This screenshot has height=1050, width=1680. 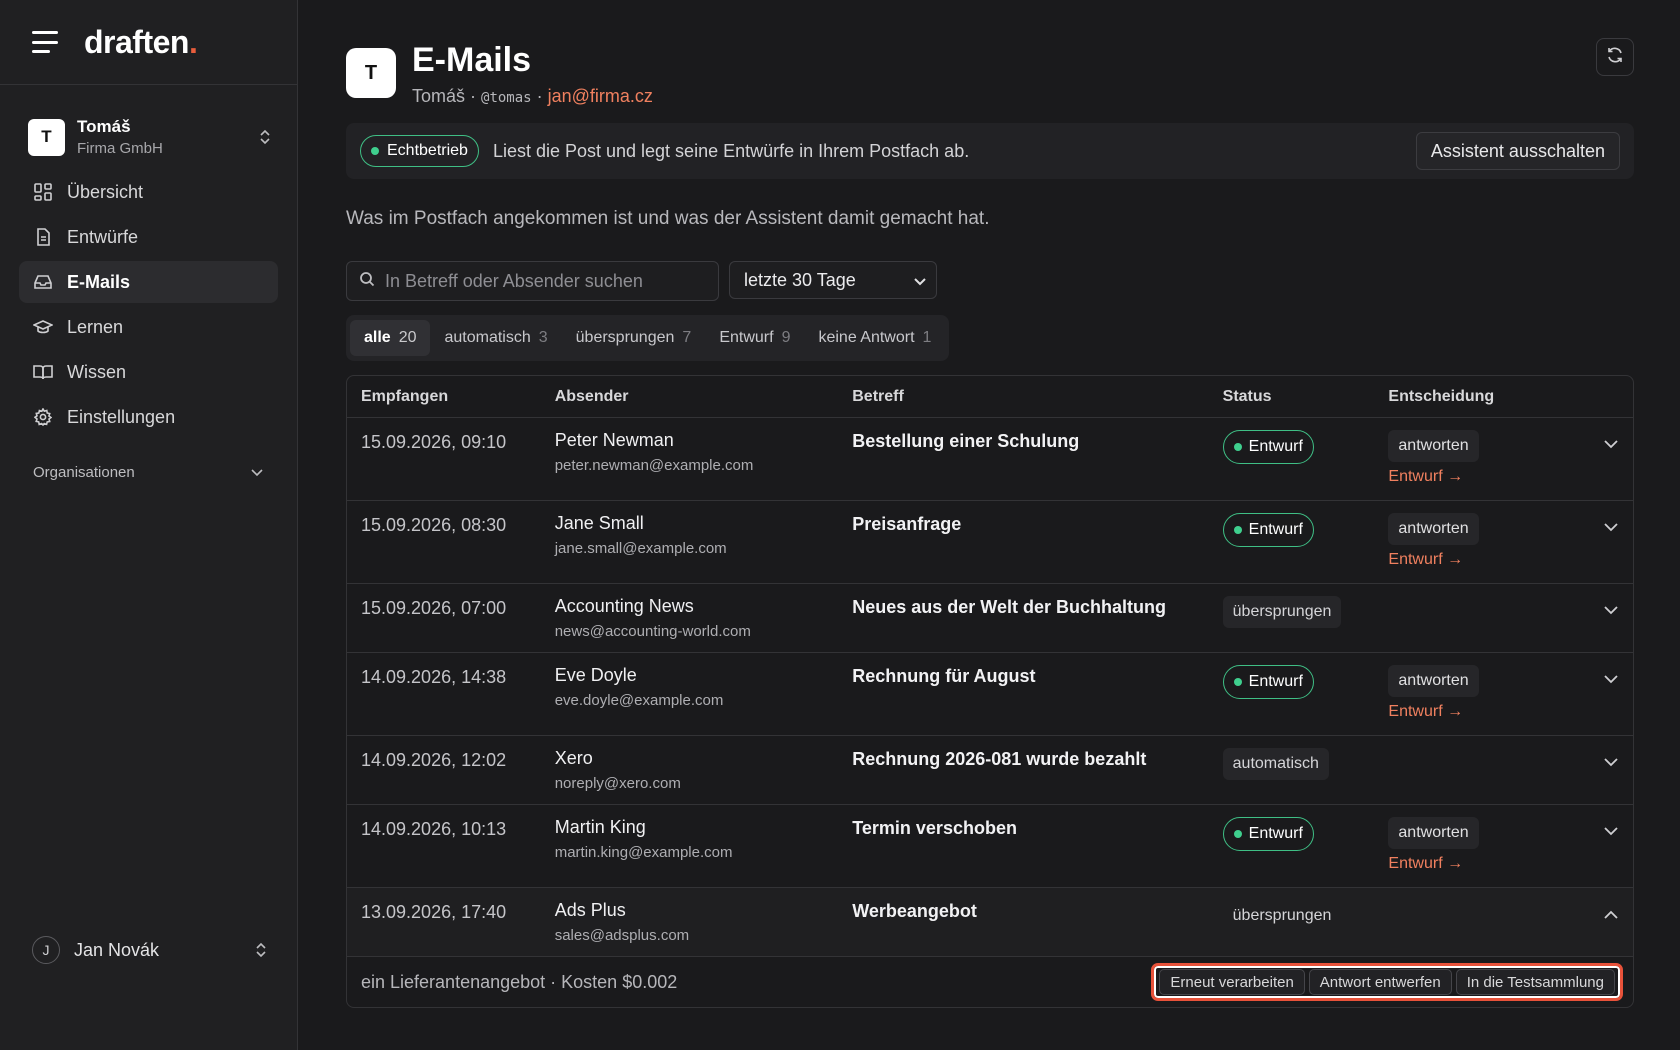 What do you see at coordinates (1517, 151) in the screenshot?
I see `disable-assistant-button: Assistent ausschalten` at bounding box center [1517, 151].